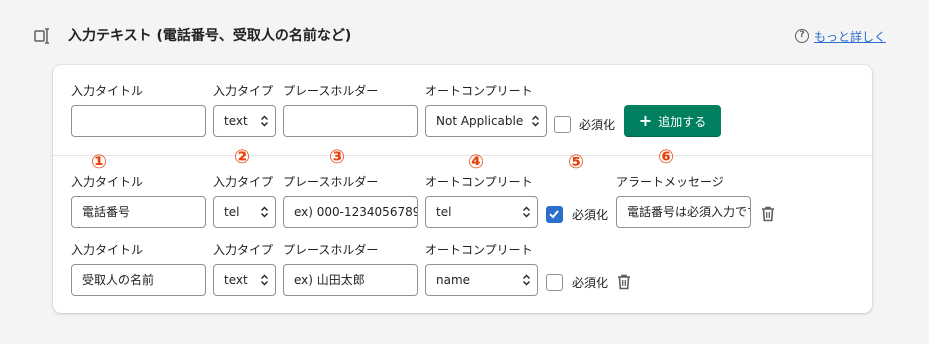  I want to click on new-autocomplete-select: Not Applicable, so click(486, 121).